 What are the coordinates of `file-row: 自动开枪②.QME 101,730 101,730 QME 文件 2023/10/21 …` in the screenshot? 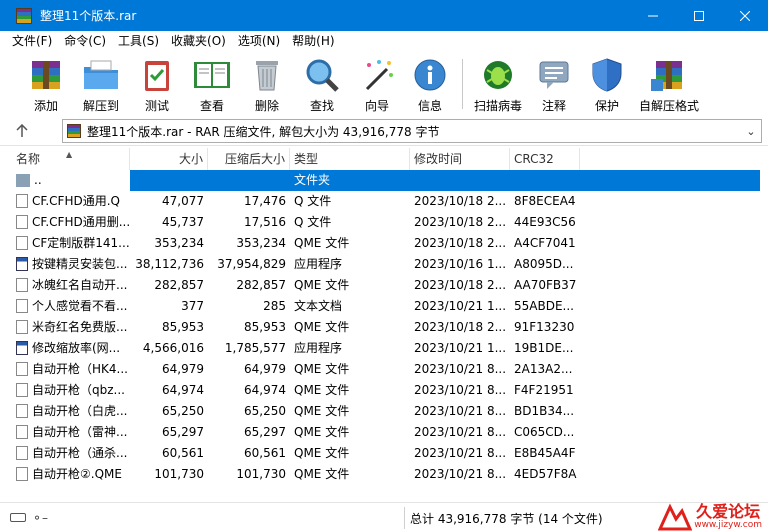 It's located at (386, 474).